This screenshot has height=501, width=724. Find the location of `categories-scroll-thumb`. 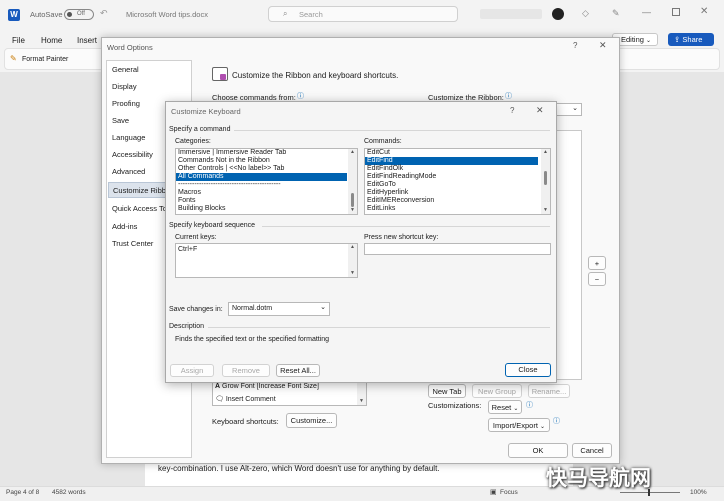

categories-scroll-thumb is located at coordinates (352, 200).